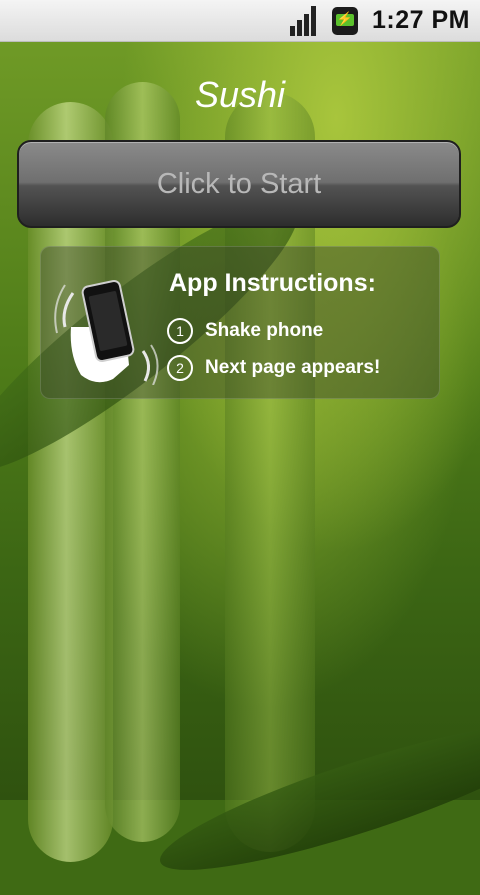  What do you see at coordinates (240, 94) in the screenshot?
I see `page-title: Sushi` at bounding box center [240, 94].